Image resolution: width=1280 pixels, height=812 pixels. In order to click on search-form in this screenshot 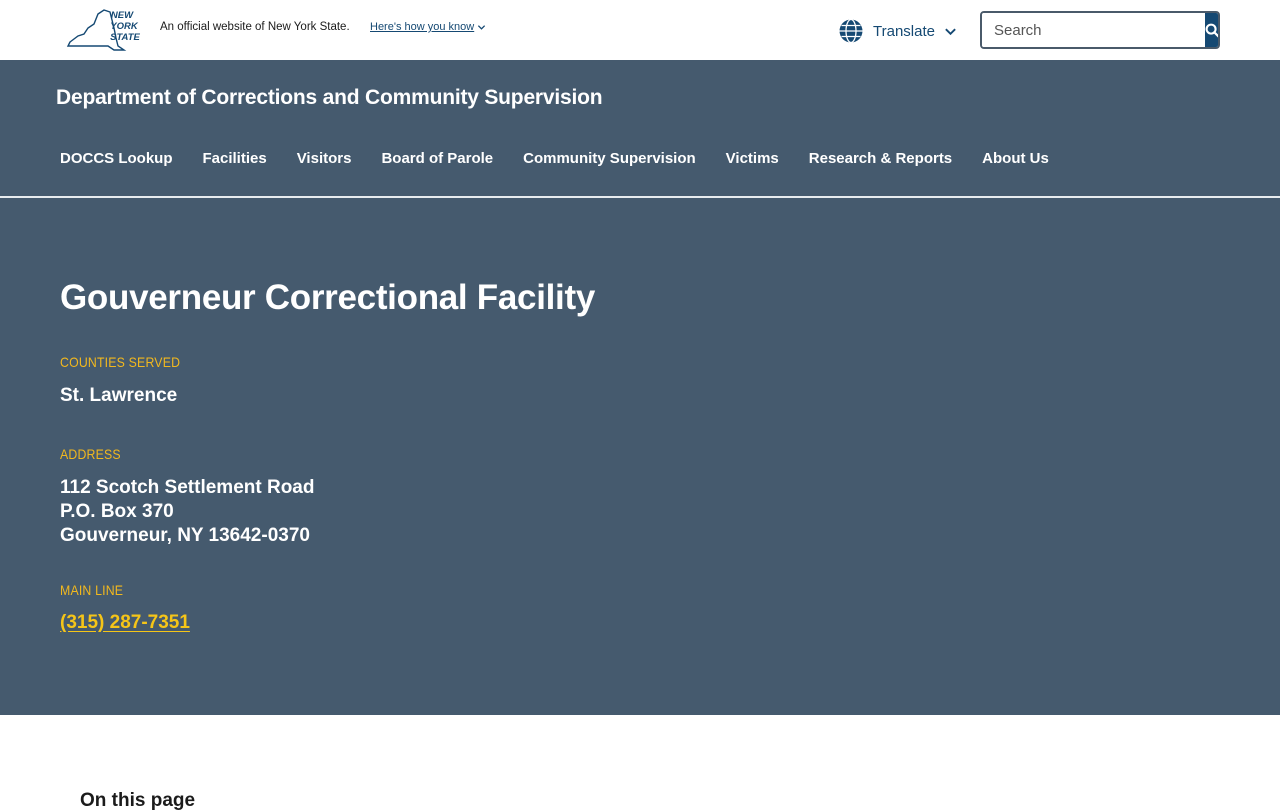, I will do `click(1100, 30)`.